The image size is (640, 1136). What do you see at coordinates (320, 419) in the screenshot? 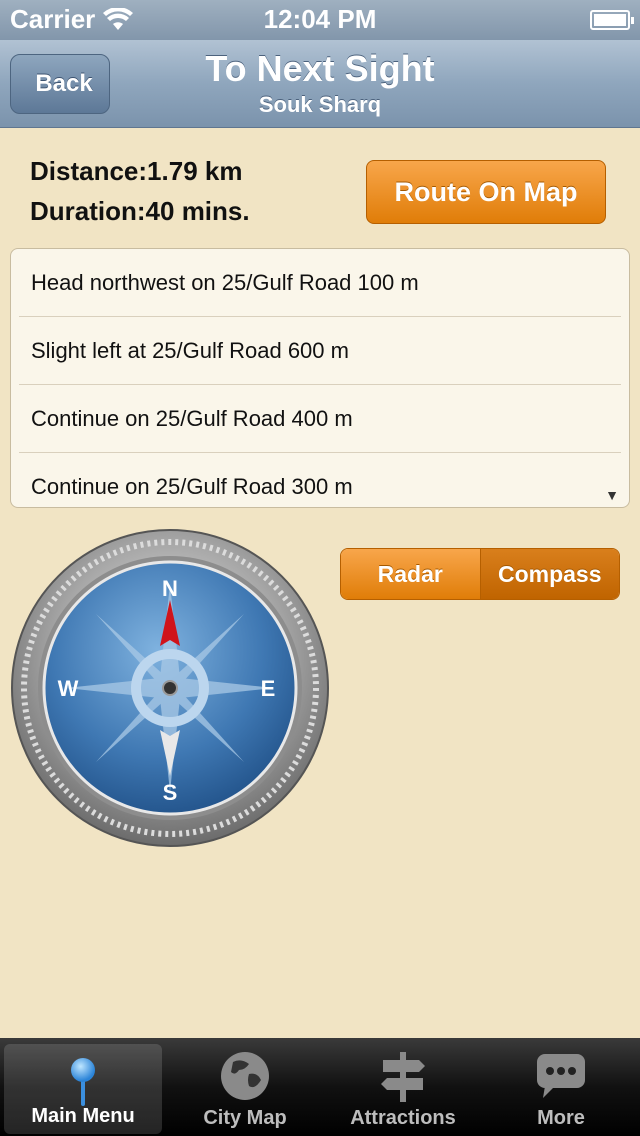
I see `list-item: Continue on 25/Gulf Road 400 m` at bounding box center [320, 419].